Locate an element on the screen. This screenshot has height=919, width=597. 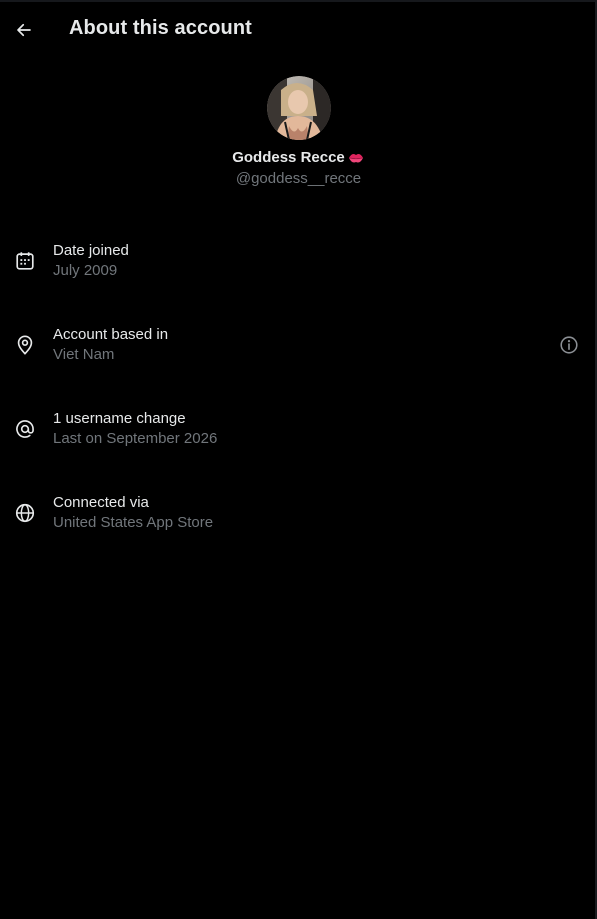
username-change-label: 1 username change is located at coordinates (119, 418).